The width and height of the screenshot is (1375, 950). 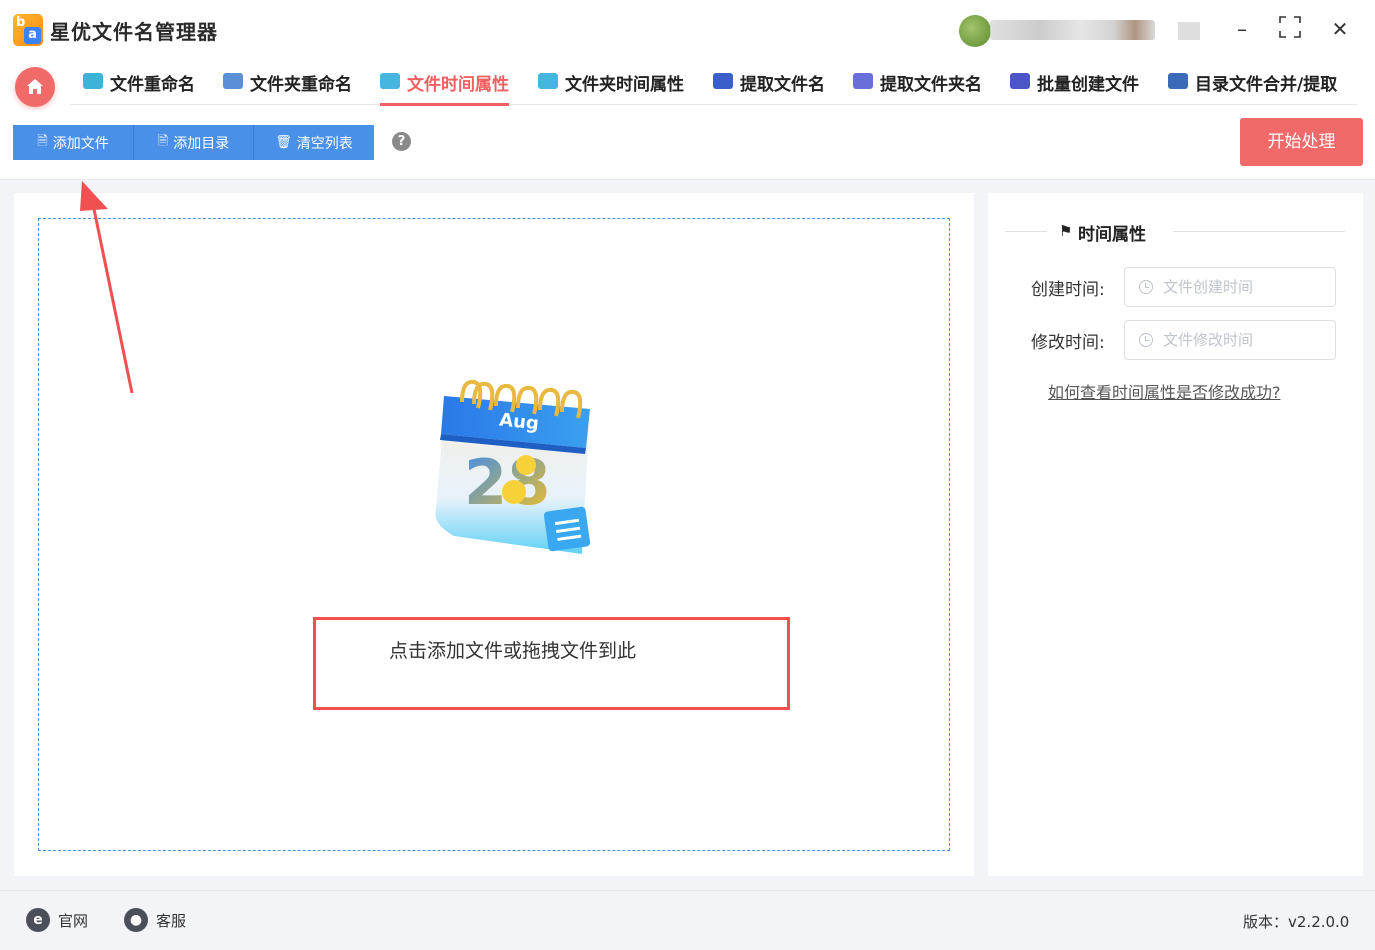 I want to click on toolbar: 🗎 添加文件 🗎 添加目录 🗑 清空列表 ? 开始处理, so click(x=687, y=145).